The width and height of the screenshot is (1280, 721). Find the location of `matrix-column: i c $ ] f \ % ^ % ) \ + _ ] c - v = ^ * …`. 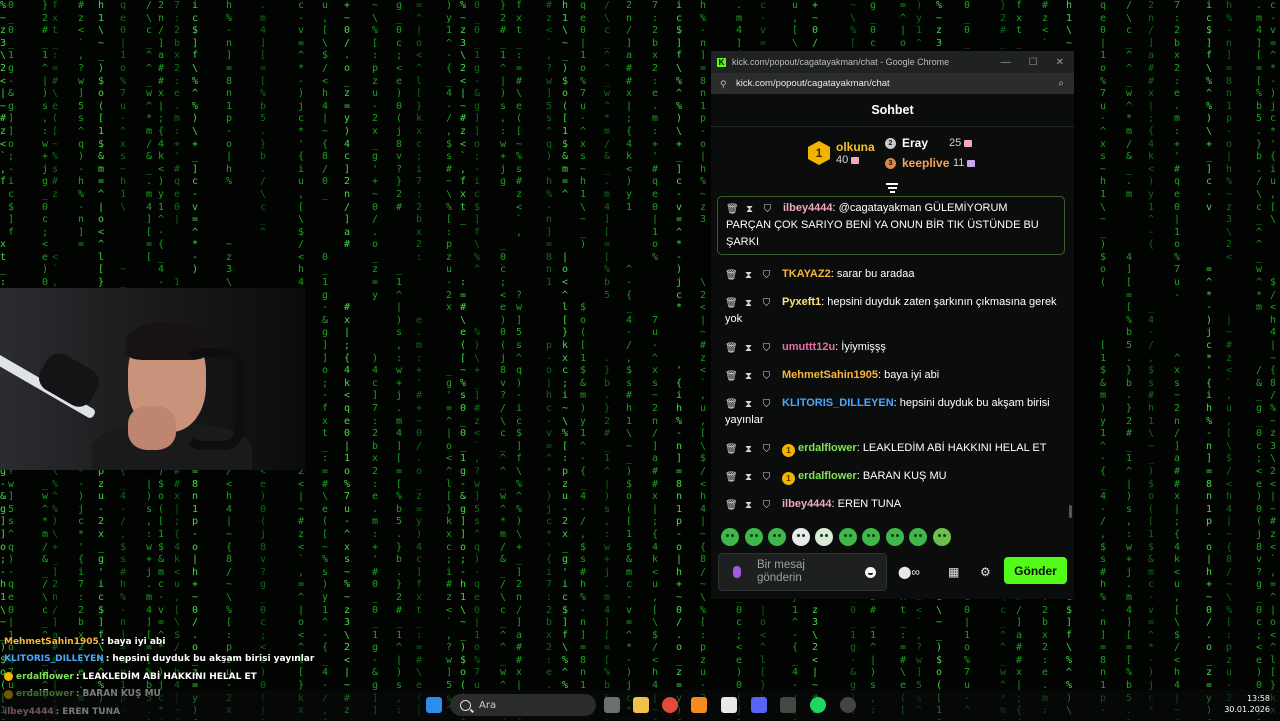

matrix-column: i c $ ] f \ % ^ % ) \ + _ ] c - v = ^ * … is located at coordinates (679, 360).